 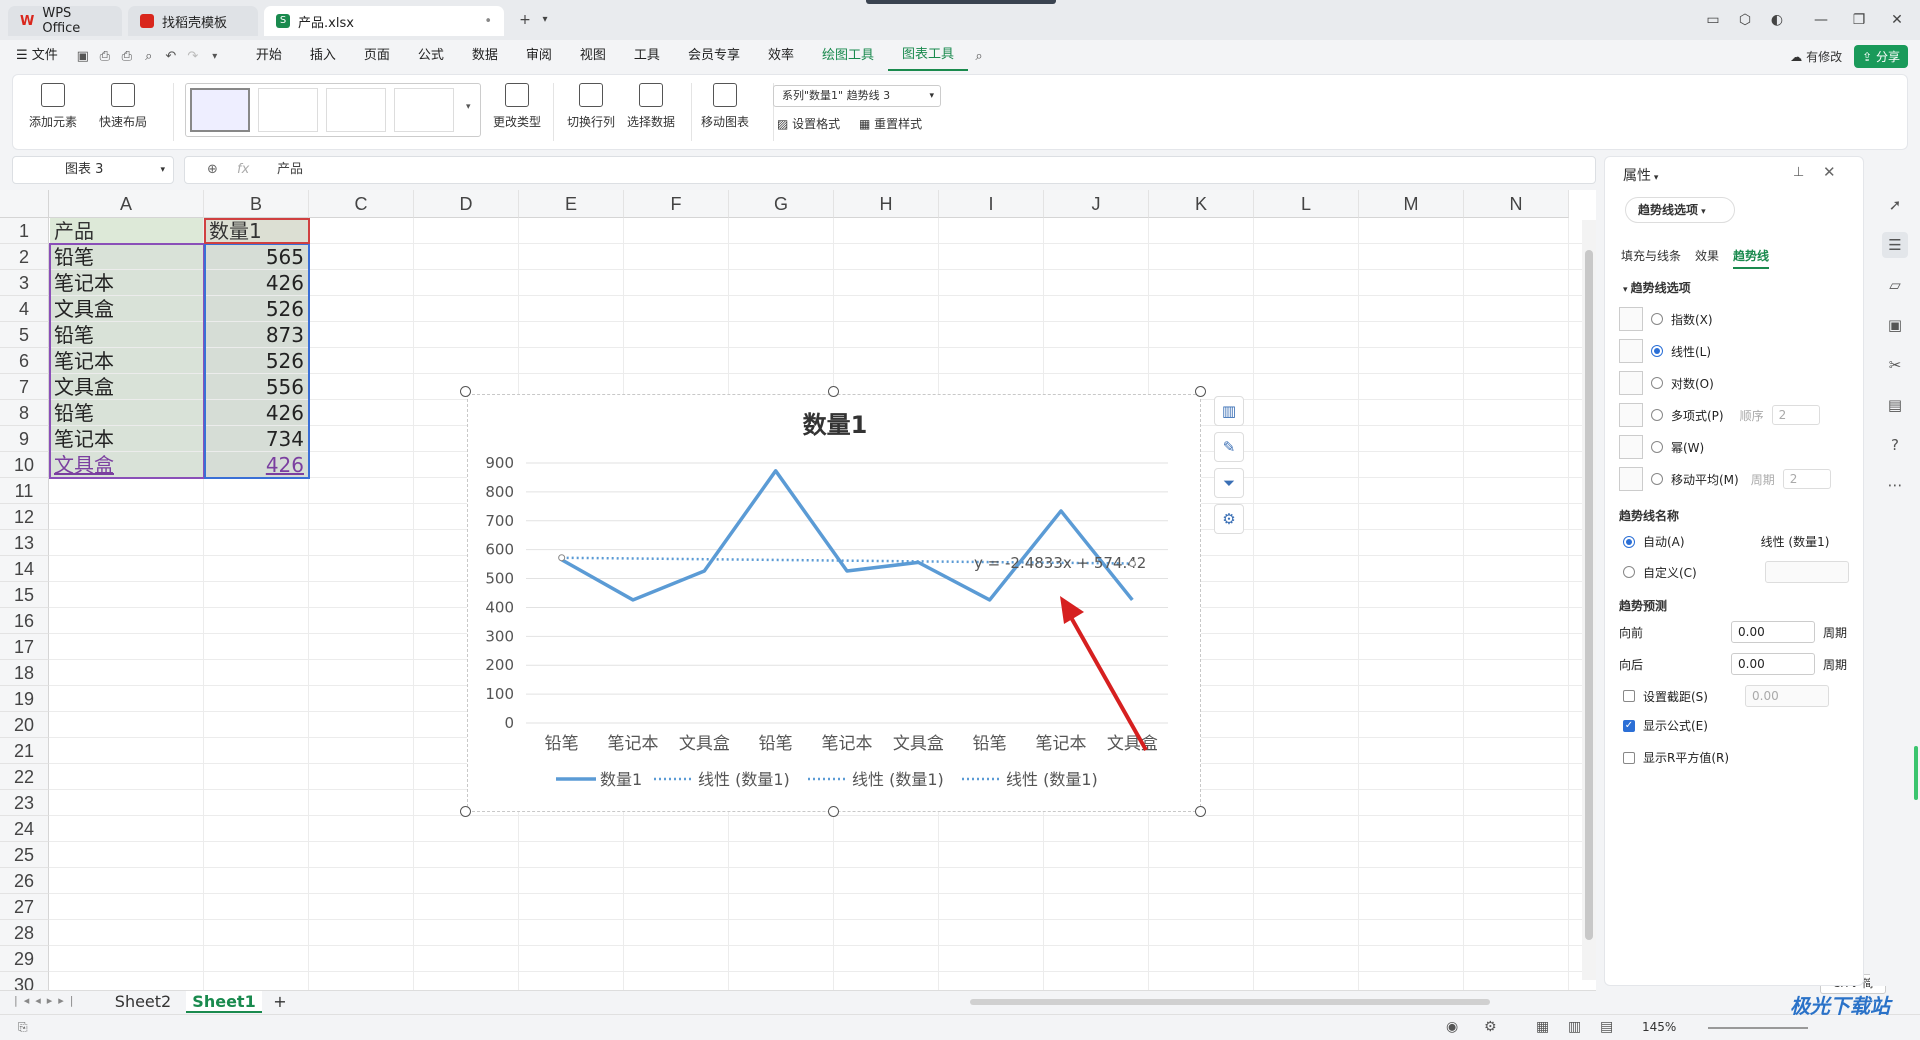 I want to click on menu-efficiency: 效率, so click(x=781, y=56).